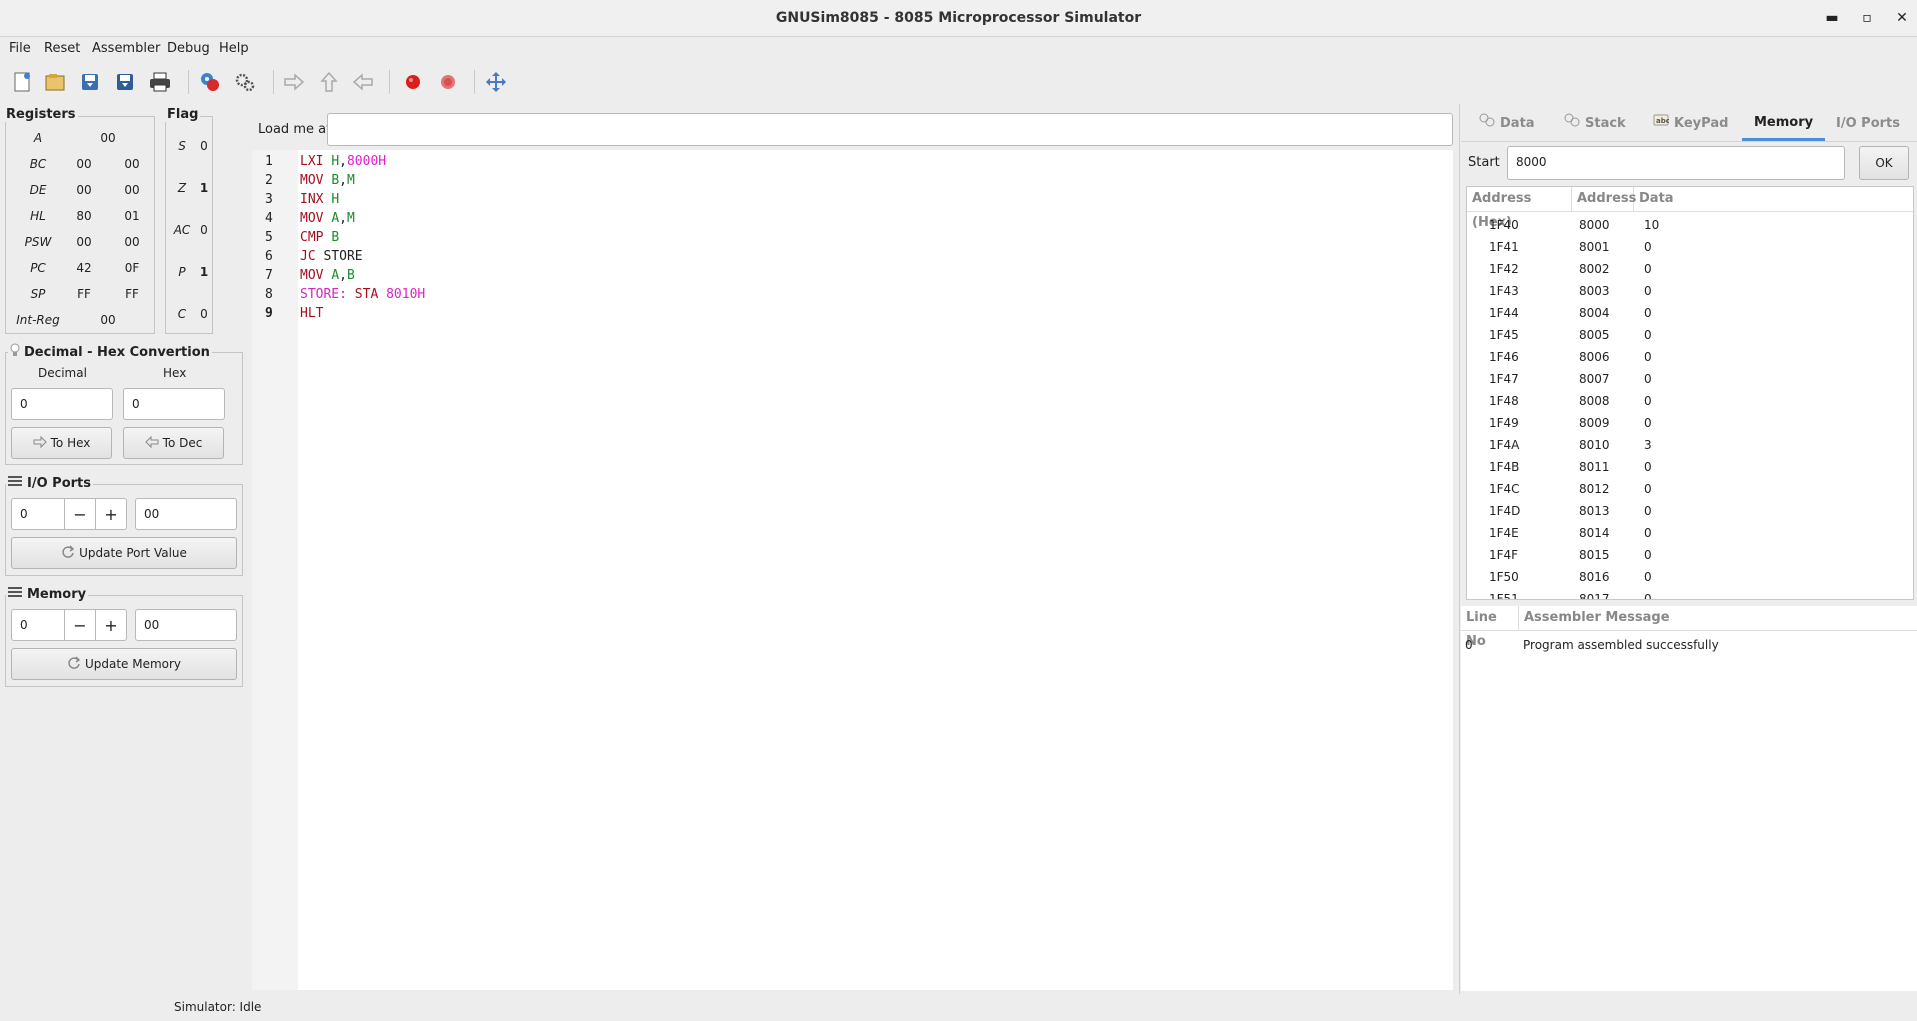 Image resolution: width=1917 pixels, height=1021 pixels. I want to click on code-line: MOV B,M, so click(327, 180).